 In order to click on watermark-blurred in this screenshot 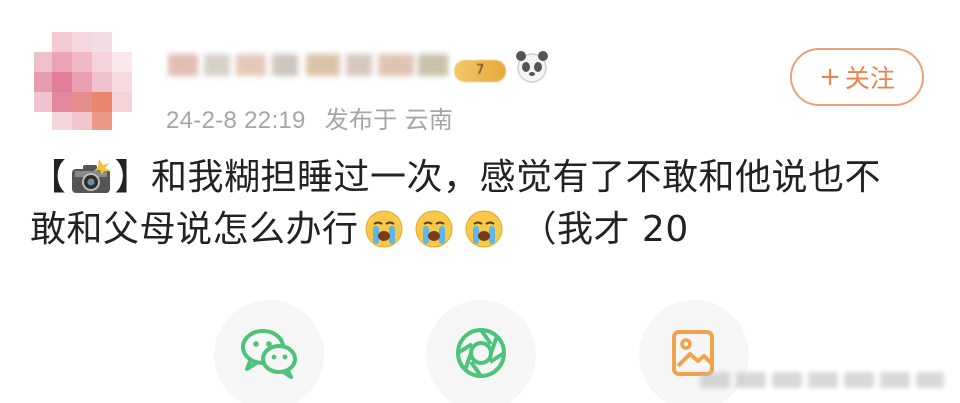, I will do `click(825, 381)`.